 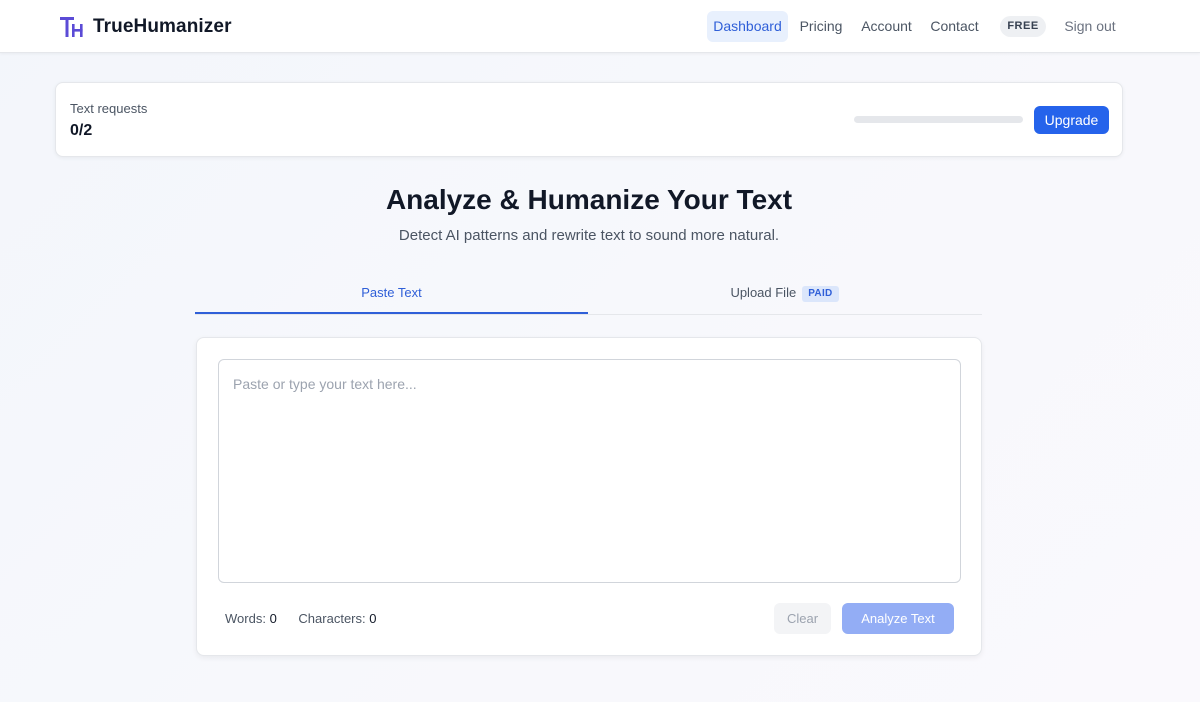 I want to click on word-count-label: Words:, so click(x=245, y=618).